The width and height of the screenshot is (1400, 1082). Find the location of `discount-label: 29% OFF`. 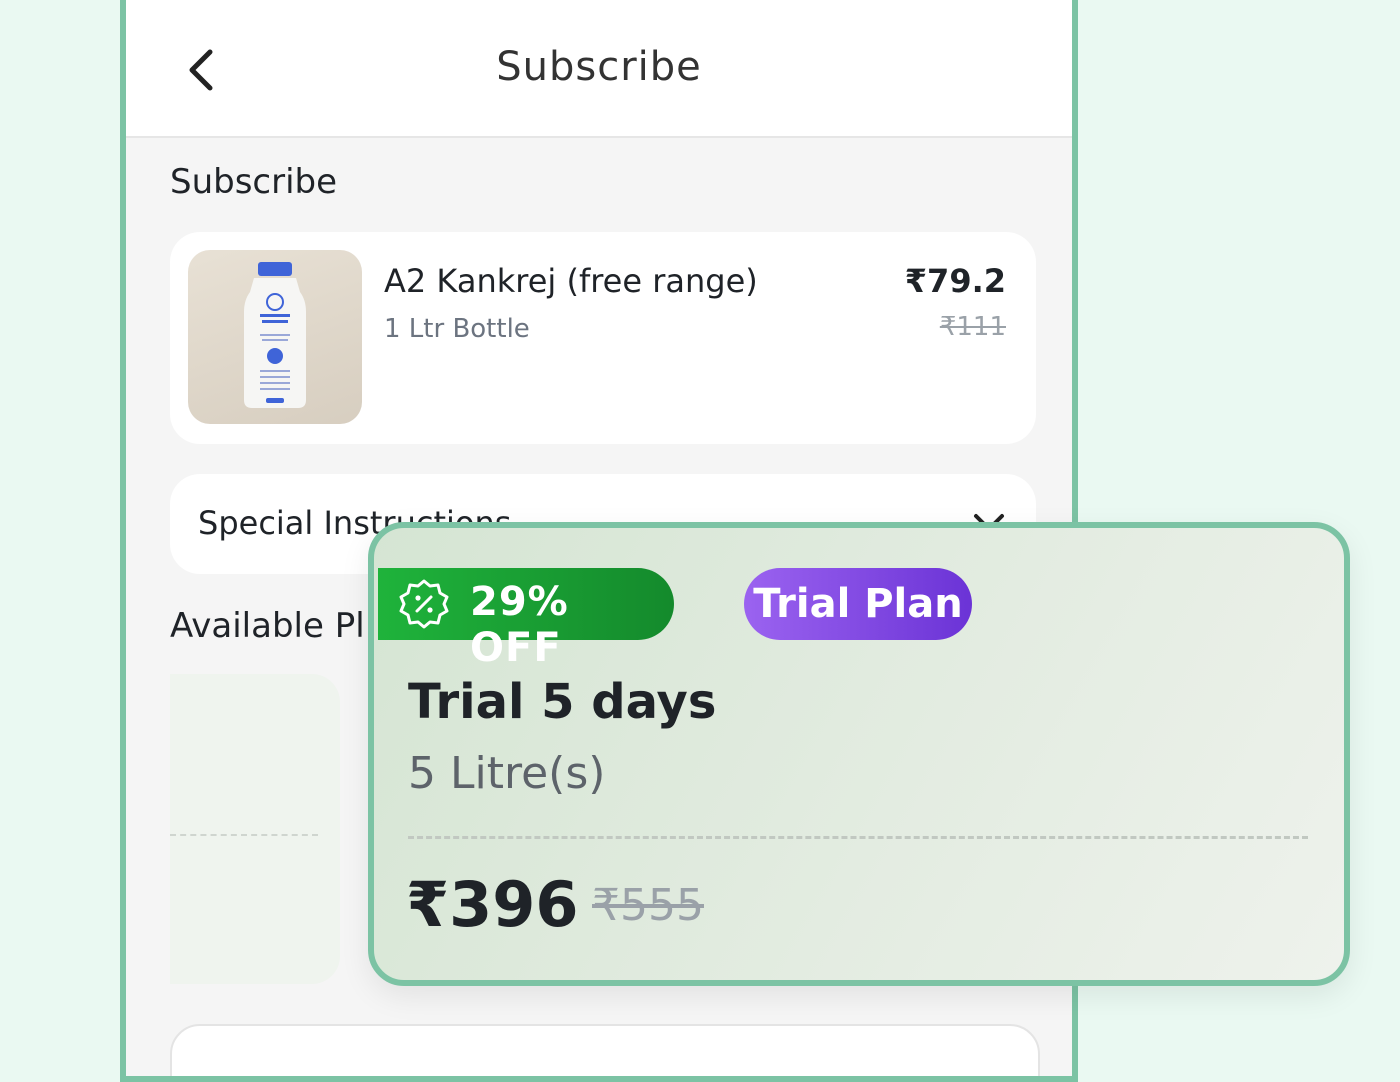

discount-label: 29% OFF is located at coordinates (519, 625).